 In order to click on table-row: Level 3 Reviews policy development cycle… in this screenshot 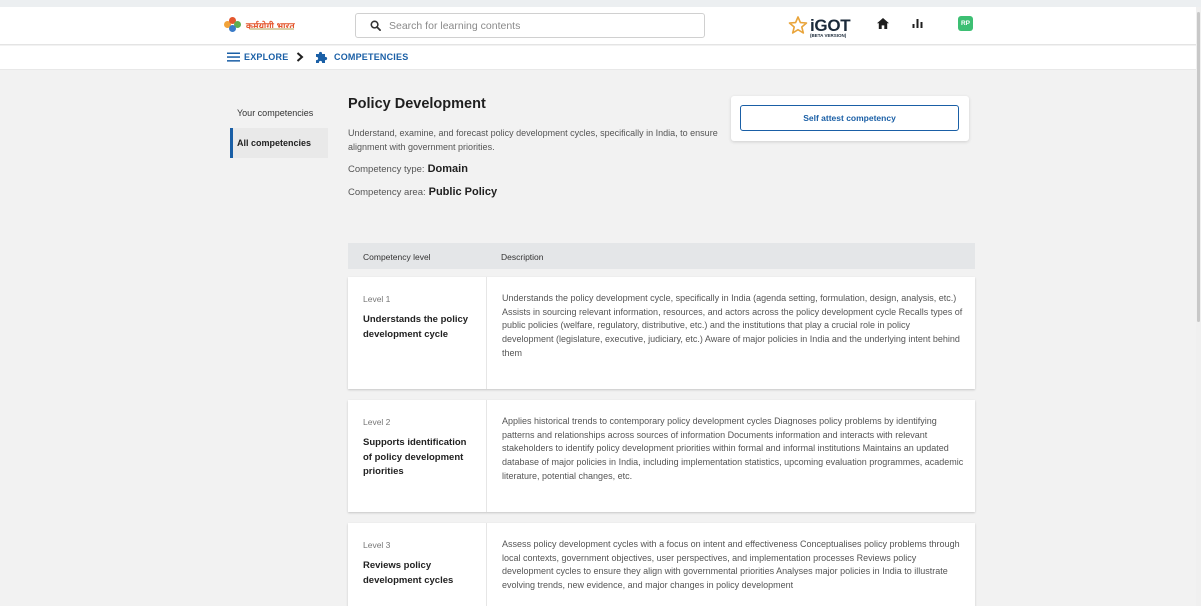, I will do `click(661, 564)`.